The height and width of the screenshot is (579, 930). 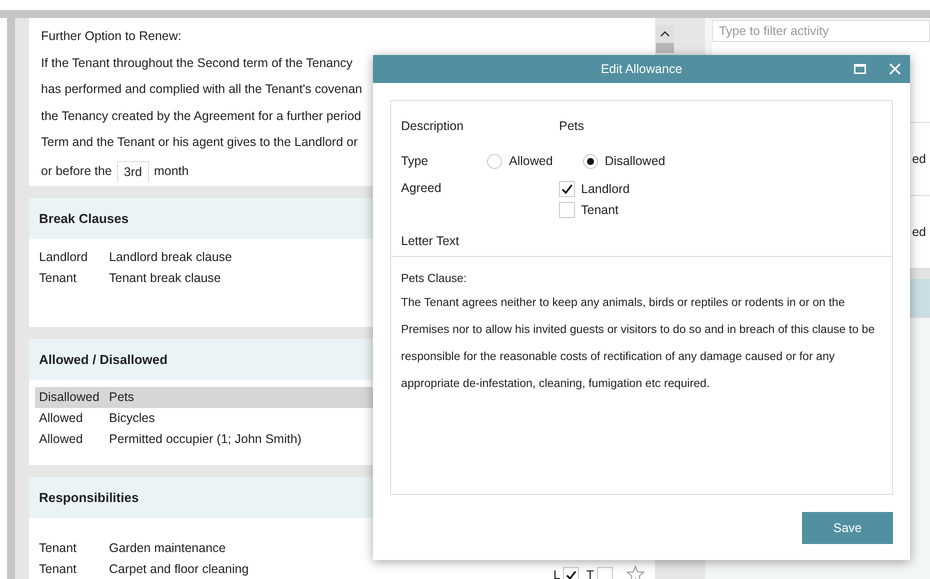 I want to click on chevron-up-icon, so click(x=665, y=34).